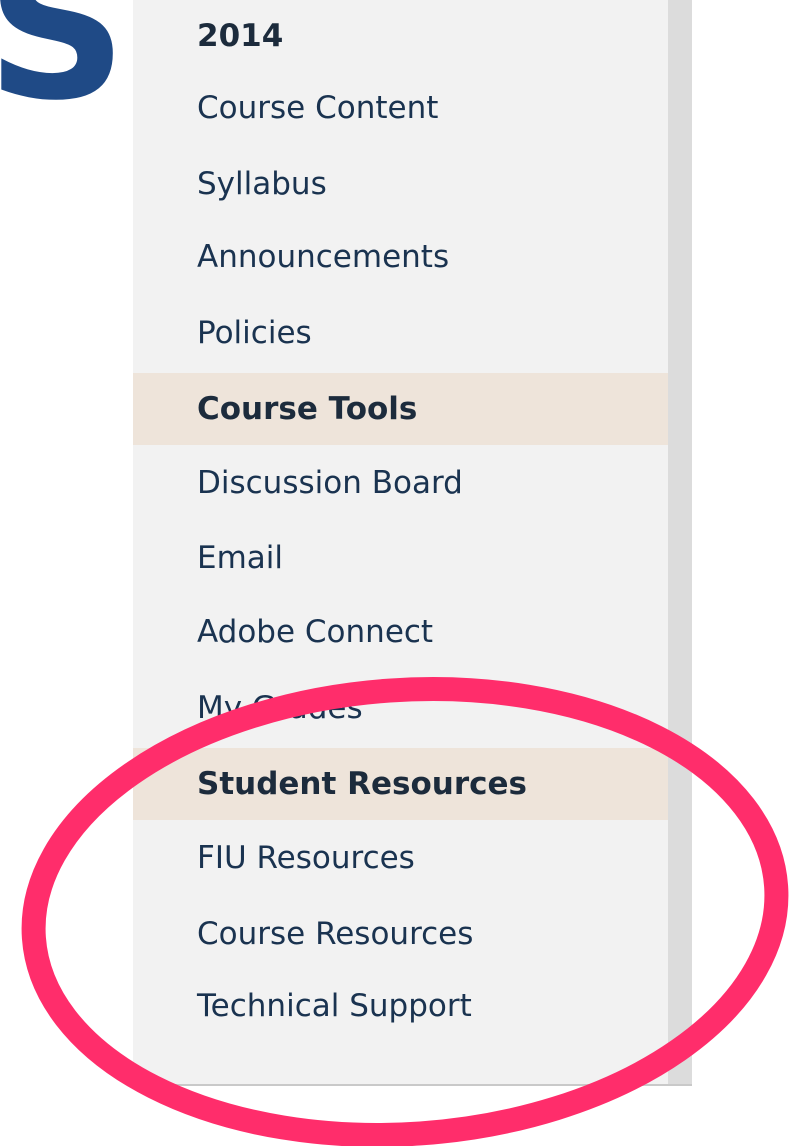 Image resolution: width=797 pixels, height=1146 pixels. What do you see at coordinates (400, 708) in the screenshot?
I see `menu-item-my-grades: My Grades` at bounding box center [400, 708].